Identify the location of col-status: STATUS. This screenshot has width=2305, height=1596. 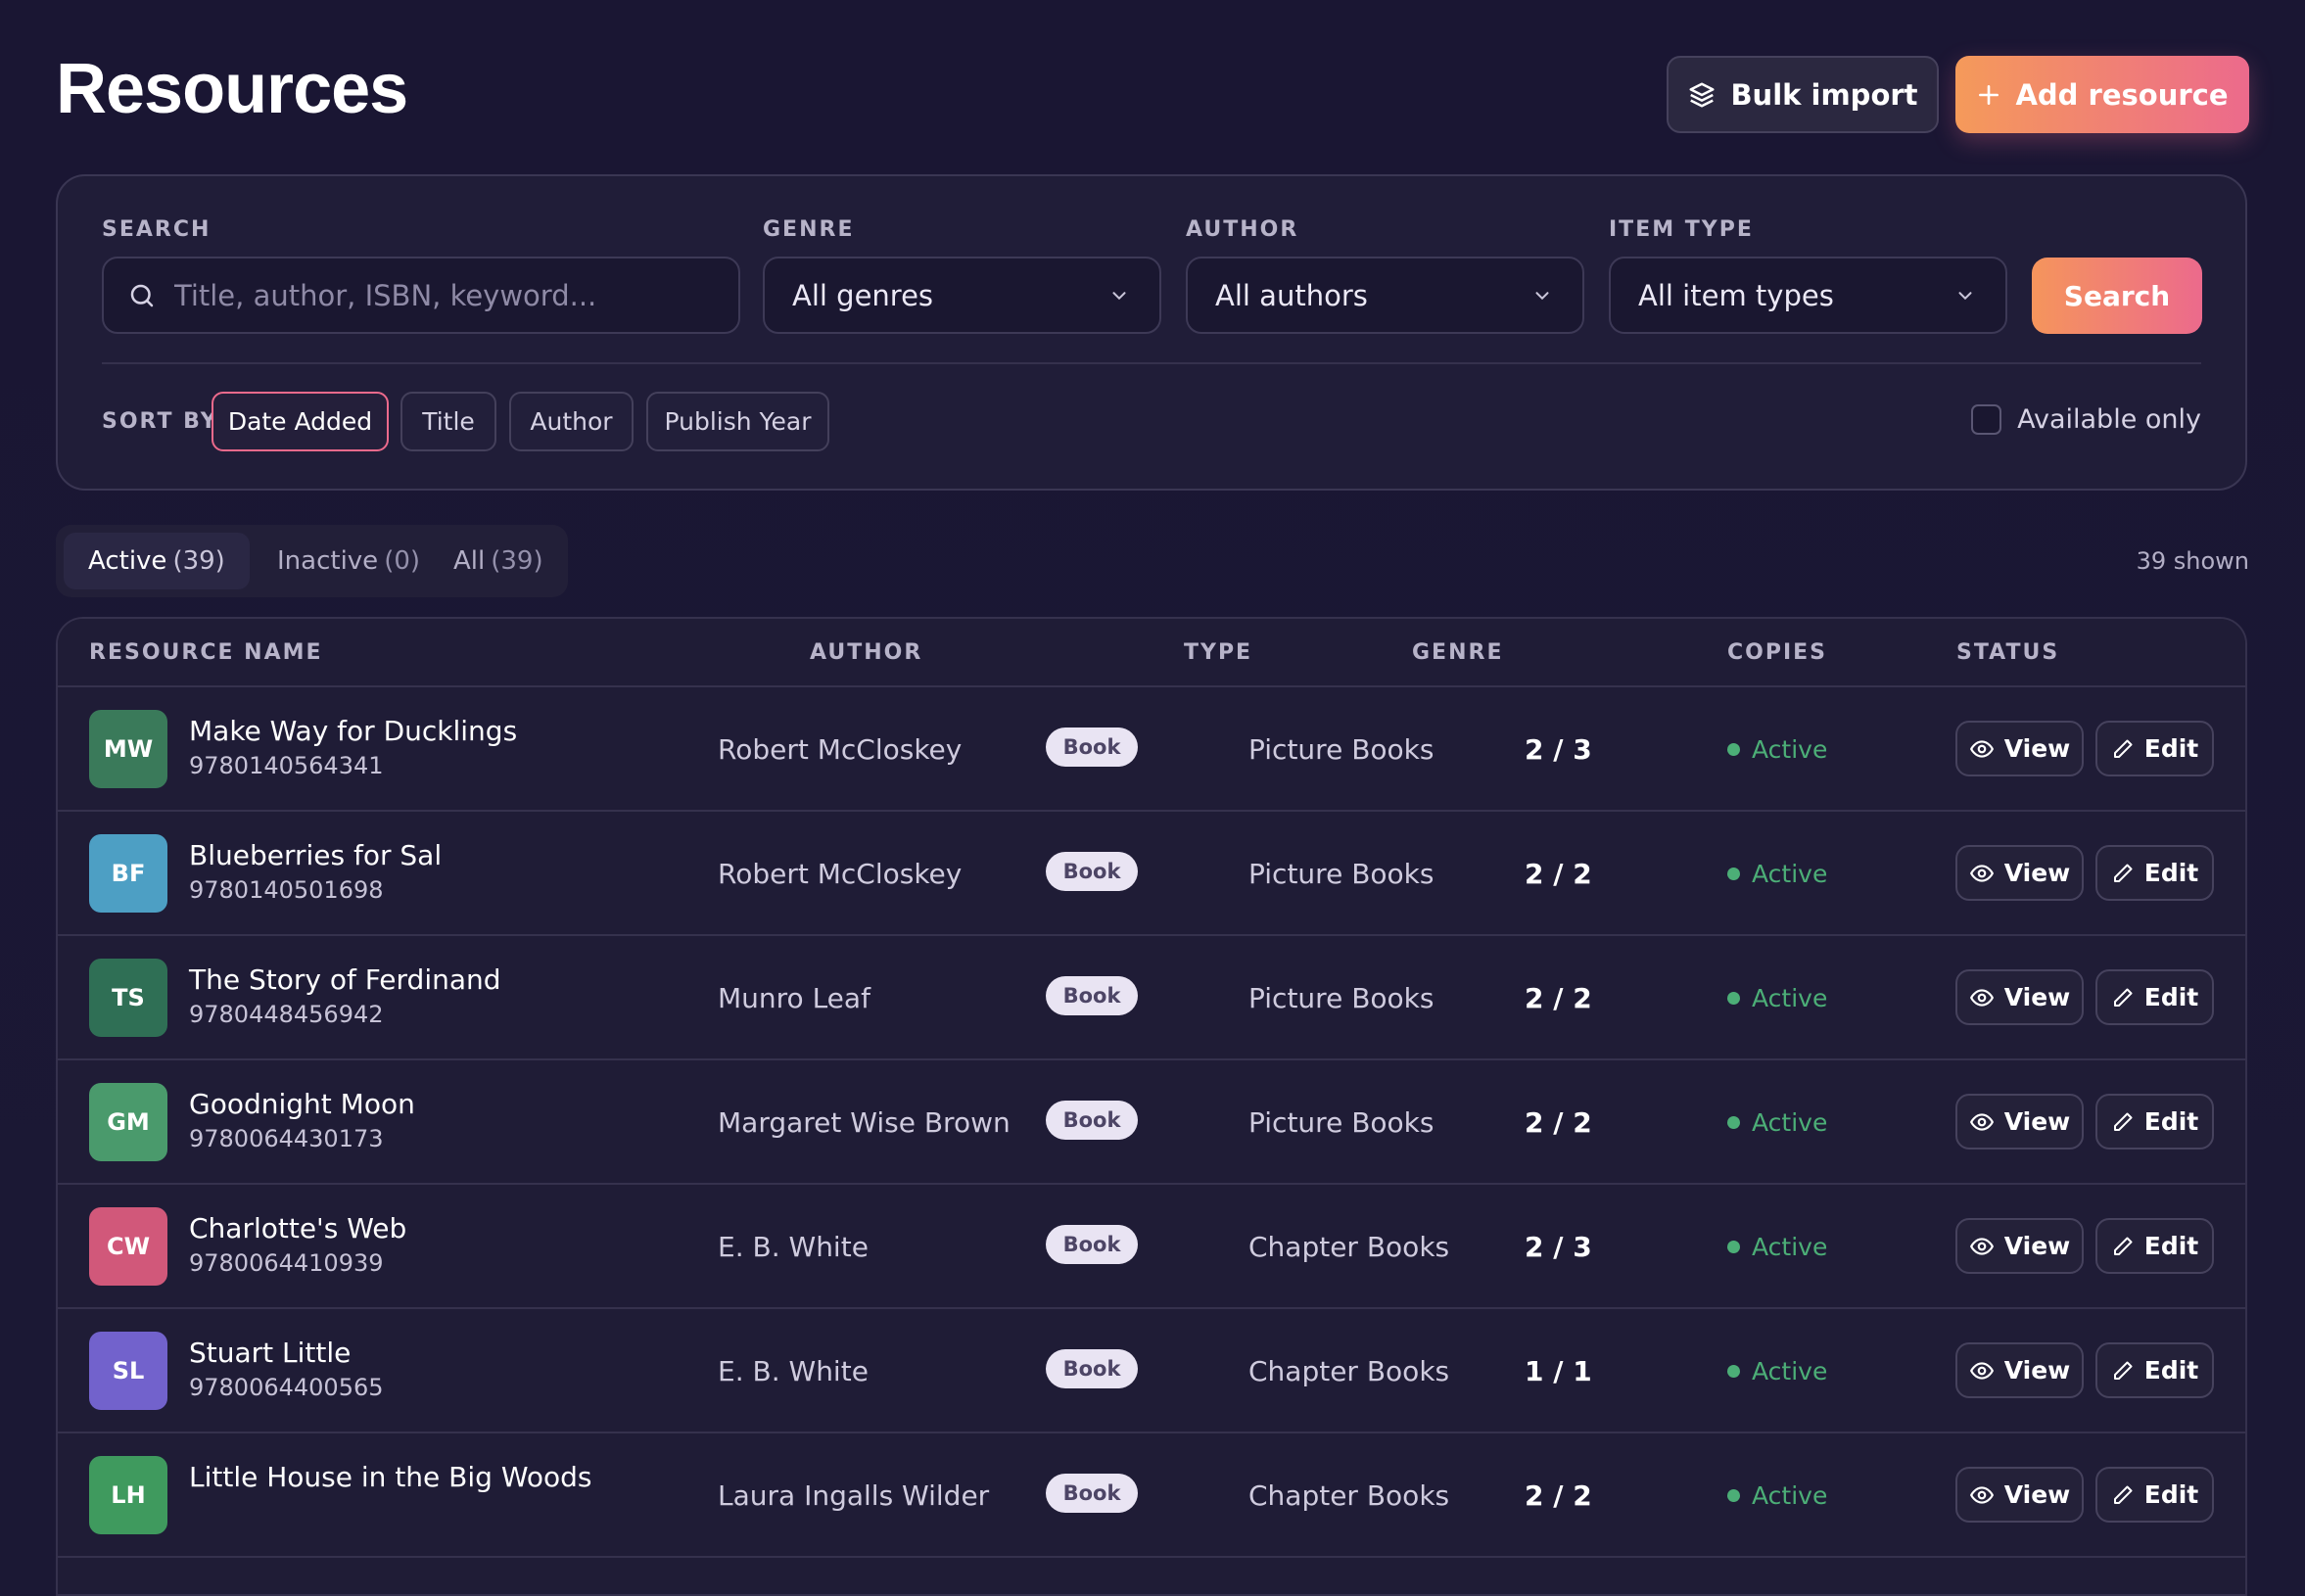
(2008, 652).